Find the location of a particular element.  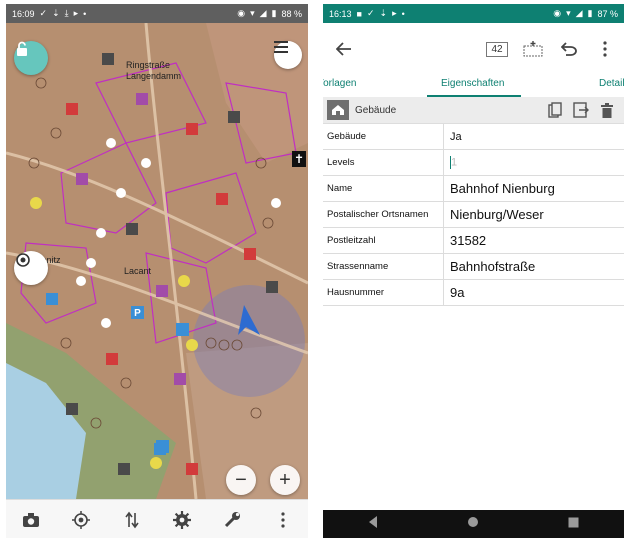

unlock-icon is located at coordinates (22, 48).